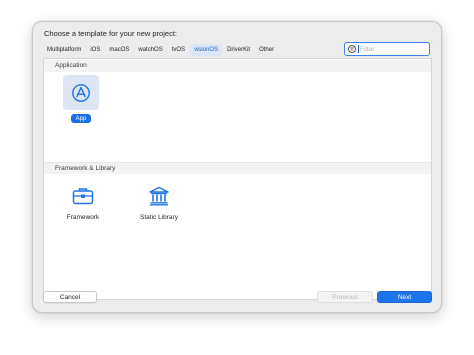  Describe the element at coordinates (95, 50) in the screenshot. I see `tab-ios: iOS` at that location.